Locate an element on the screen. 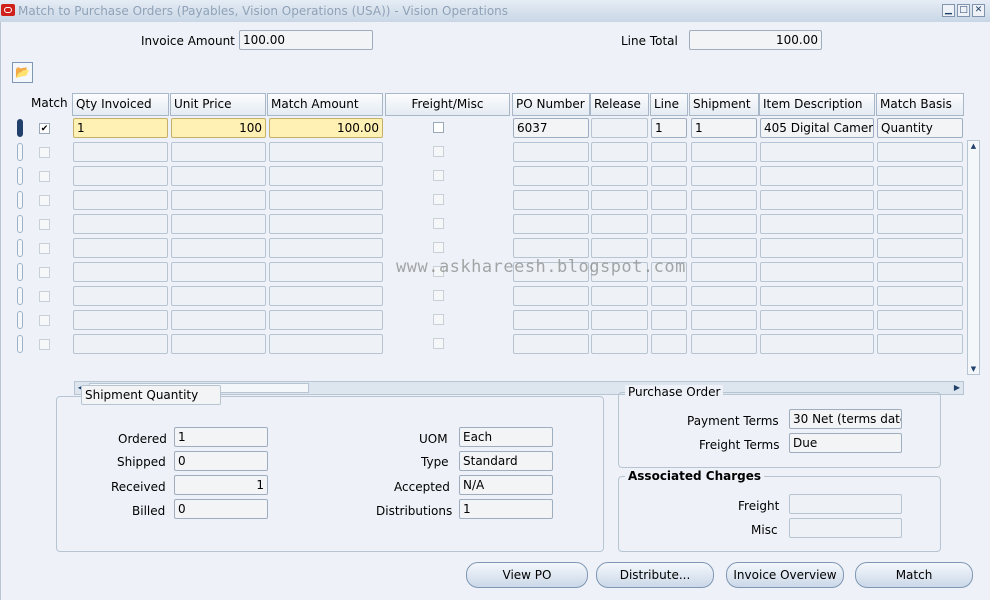  line-total-field: 100.00 is located at coordinates (755, 40).